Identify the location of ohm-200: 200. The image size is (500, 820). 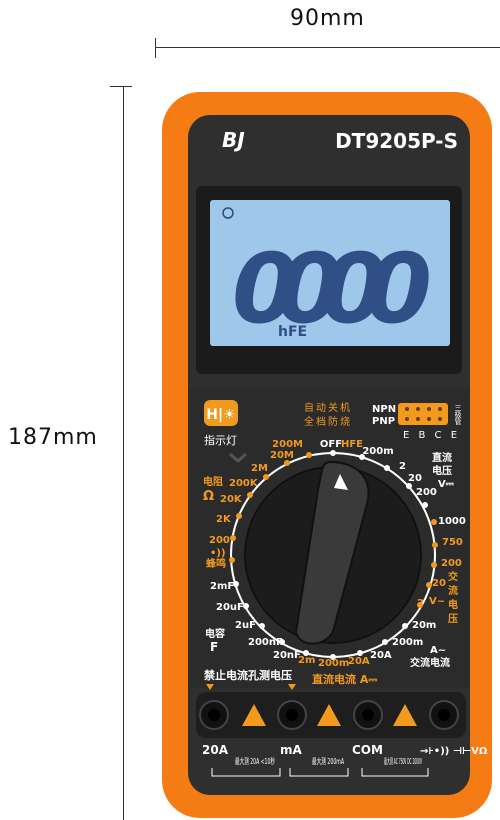
(219, 540).